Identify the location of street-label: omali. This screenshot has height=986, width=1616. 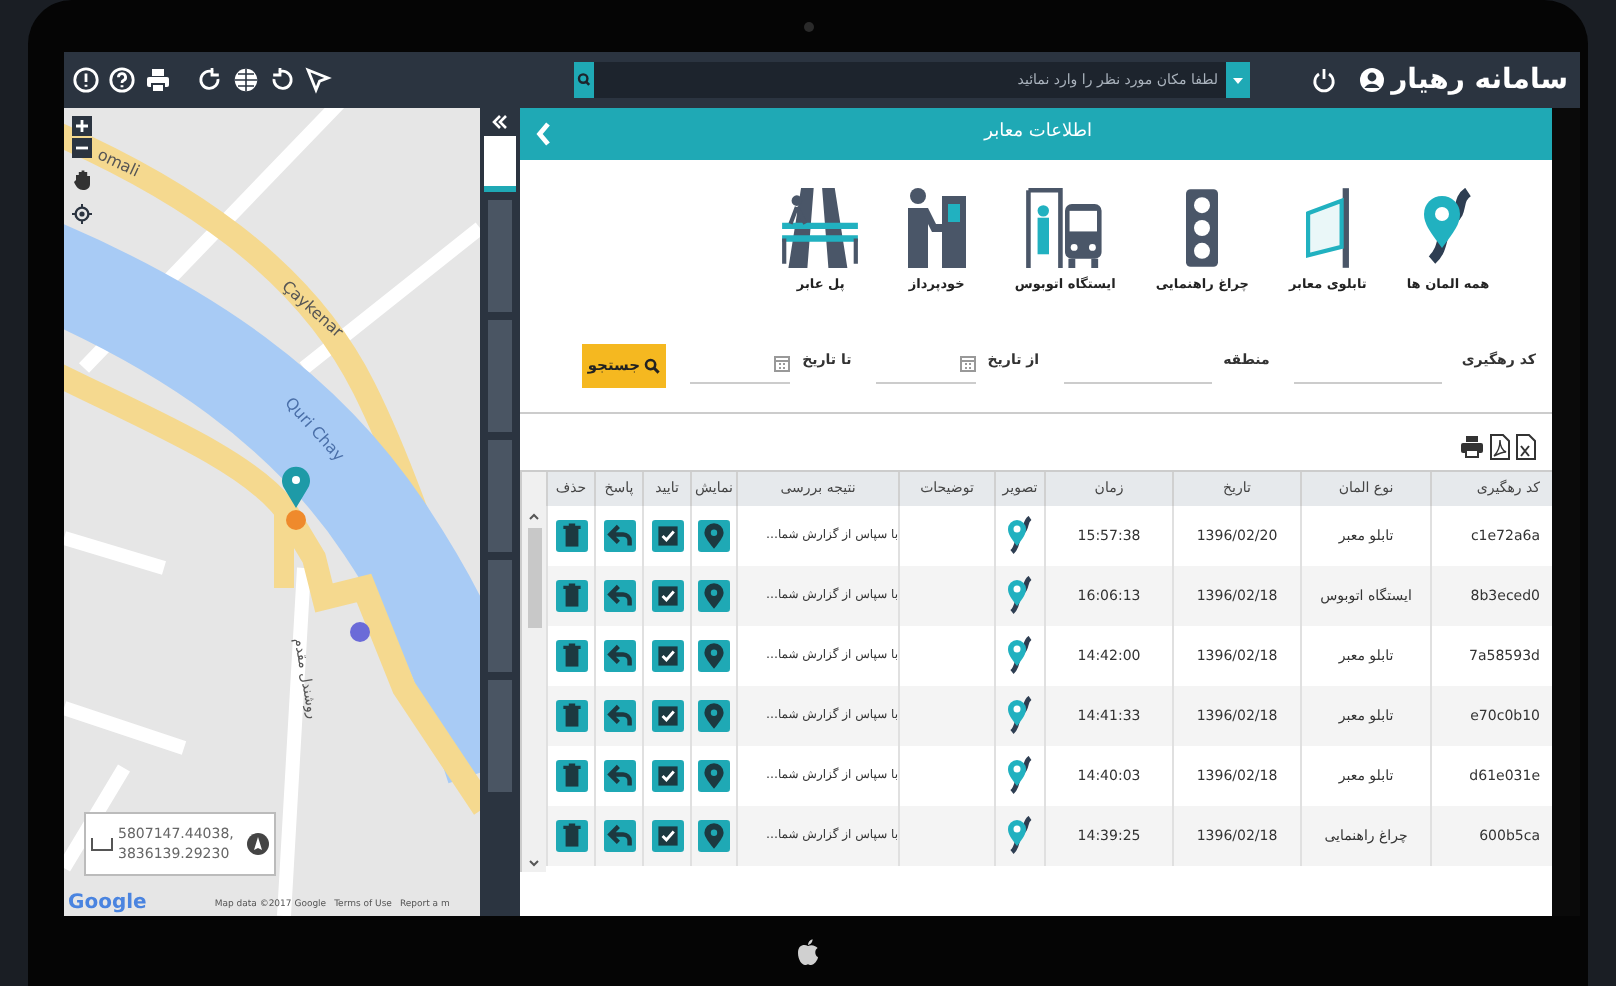
(118, 164).